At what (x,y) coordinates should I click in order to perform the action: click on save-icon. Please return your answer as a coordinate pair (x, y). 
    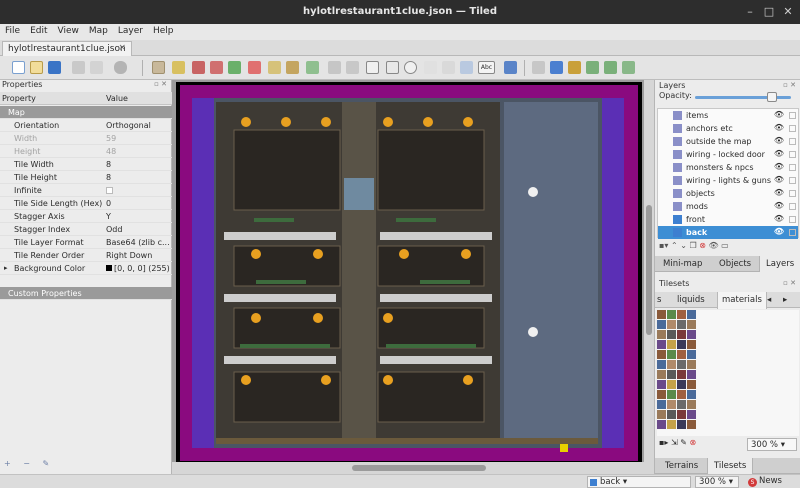
    Looking at the image, I should click on (54, 67).